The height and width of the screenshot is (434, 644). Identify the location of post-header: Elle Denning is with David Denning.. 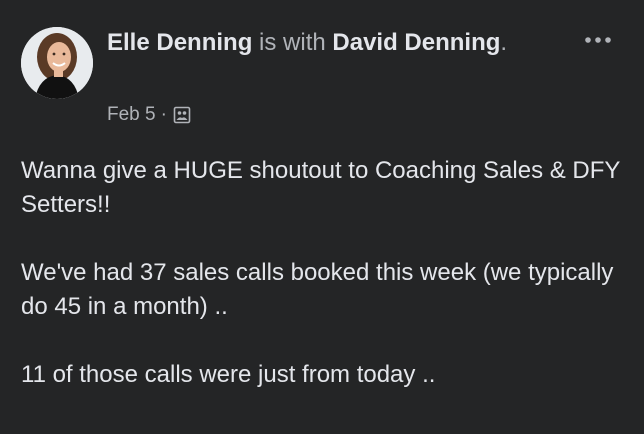
(322, 43).